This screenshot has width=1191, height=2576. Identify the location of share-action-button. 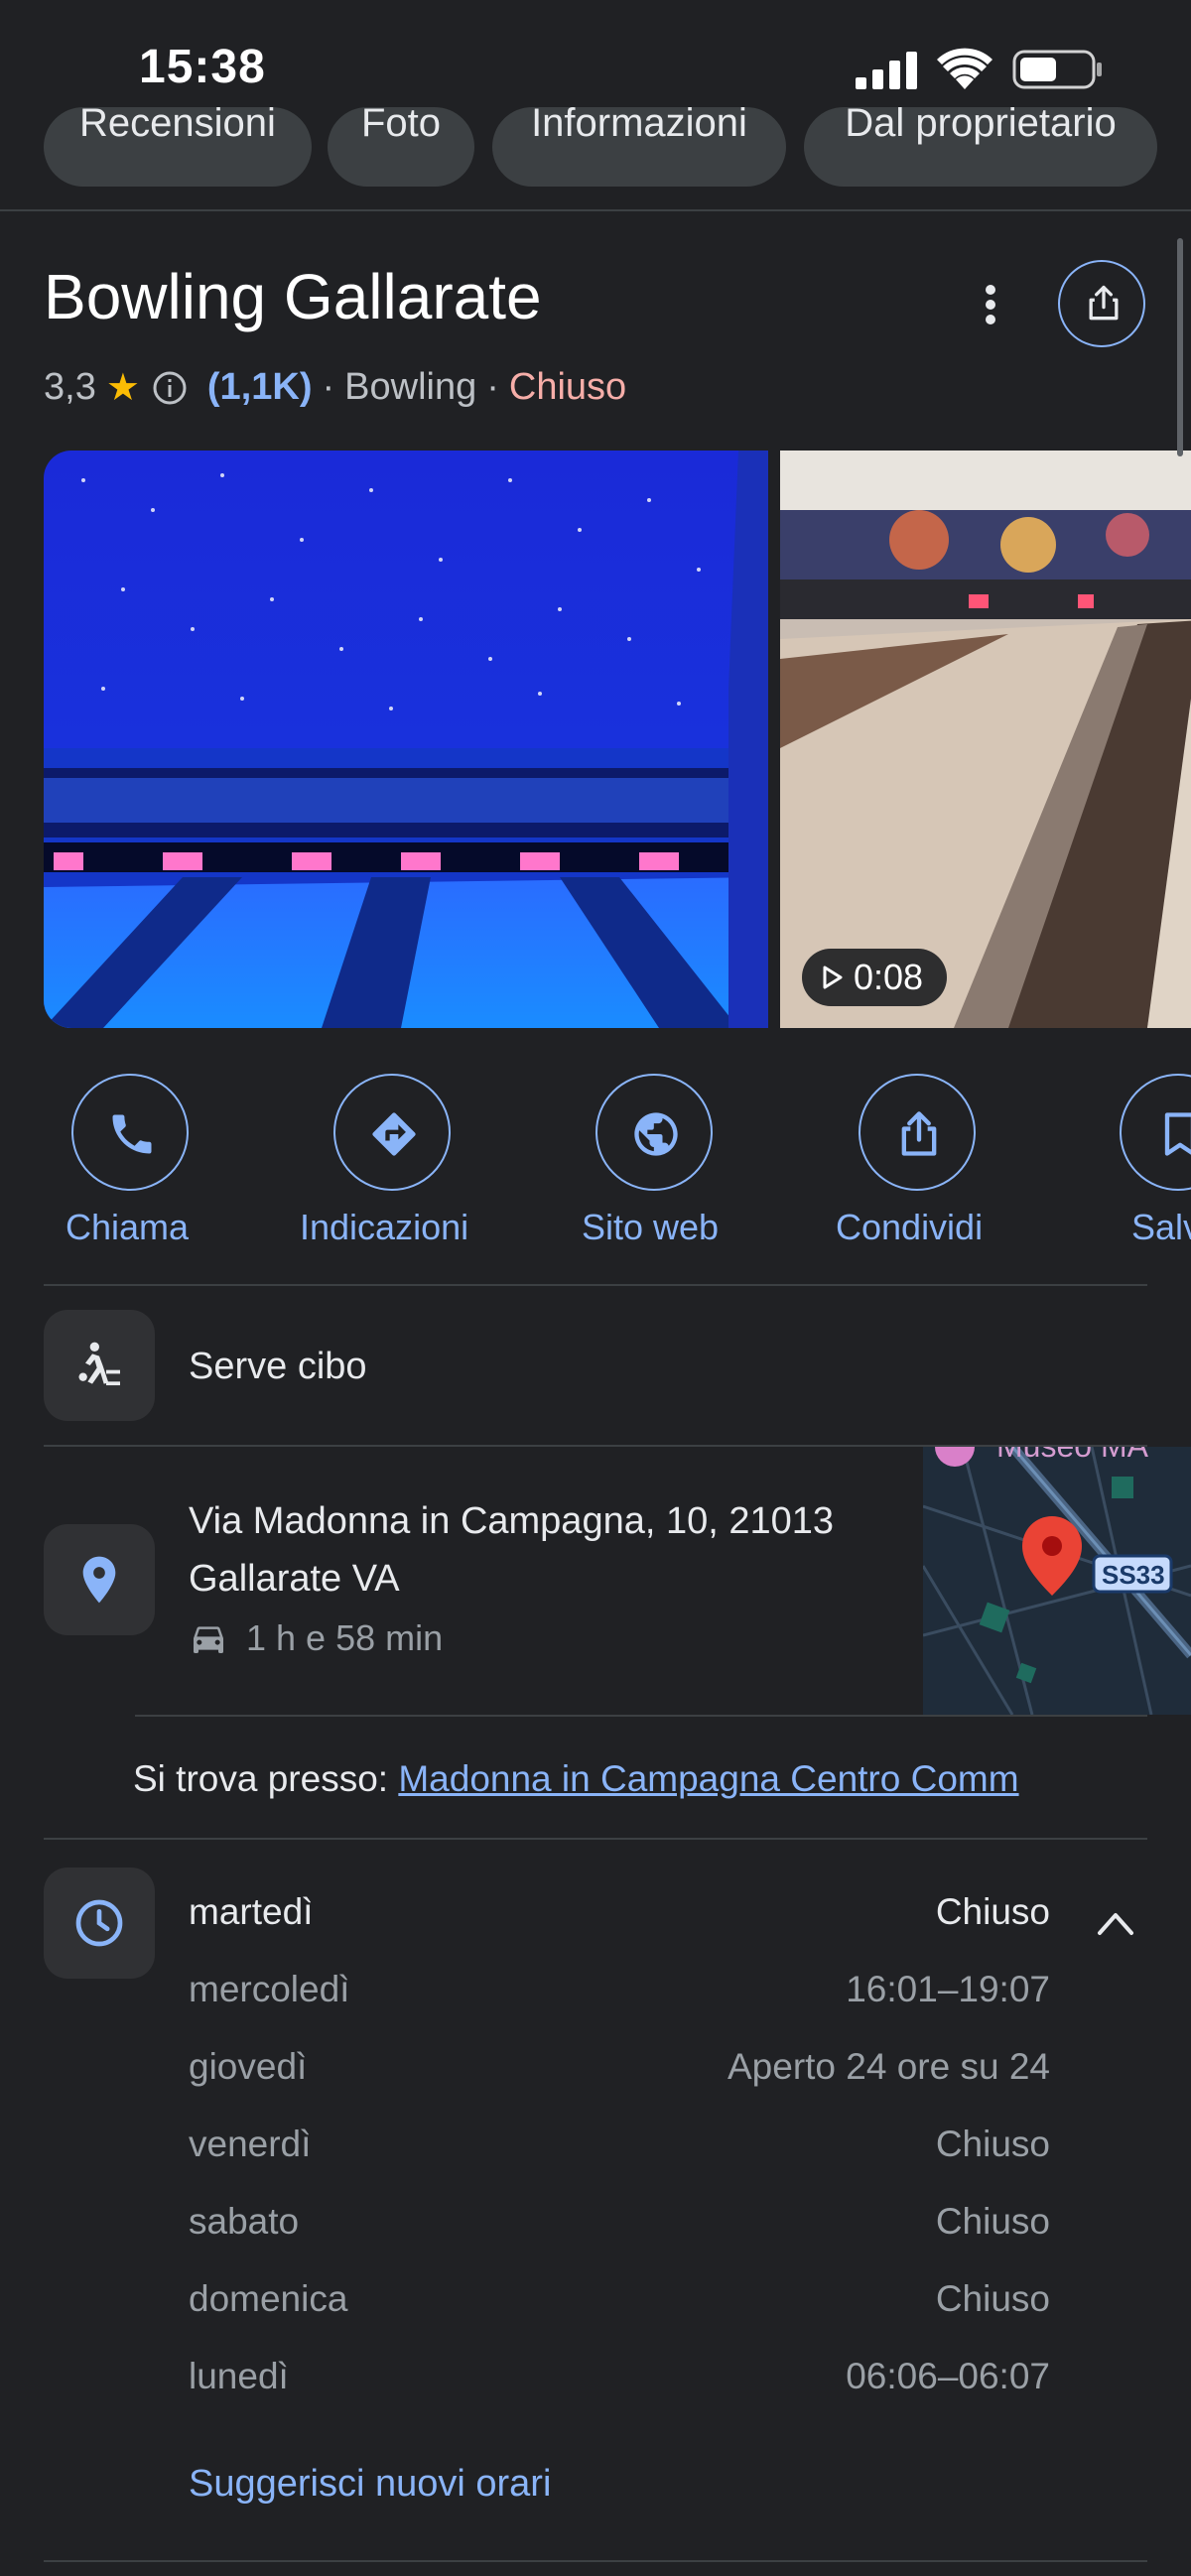
(917, 1132).